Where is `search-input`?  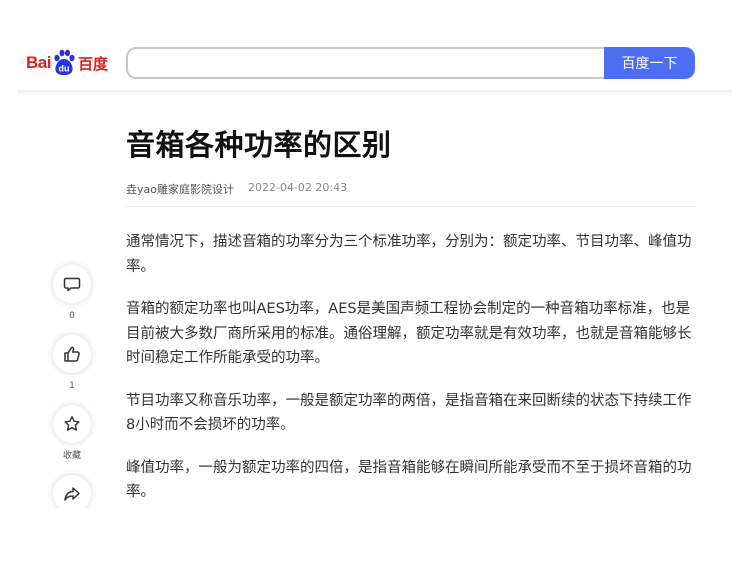 search-input is located at coordinates (367, 63).